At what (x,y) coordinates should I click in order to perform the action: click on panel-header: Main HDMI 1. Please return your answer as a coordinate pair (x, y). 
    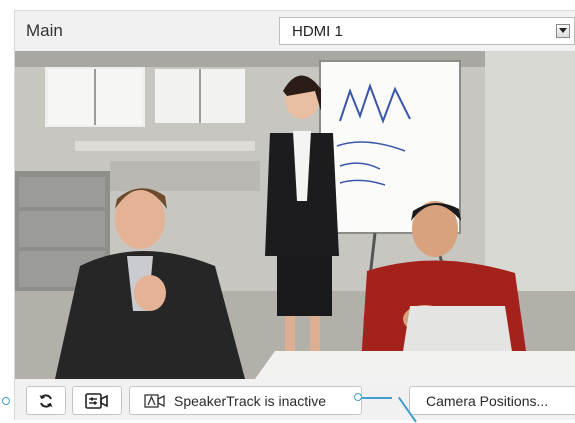
    Looking at the image, I should click on (295, 31).